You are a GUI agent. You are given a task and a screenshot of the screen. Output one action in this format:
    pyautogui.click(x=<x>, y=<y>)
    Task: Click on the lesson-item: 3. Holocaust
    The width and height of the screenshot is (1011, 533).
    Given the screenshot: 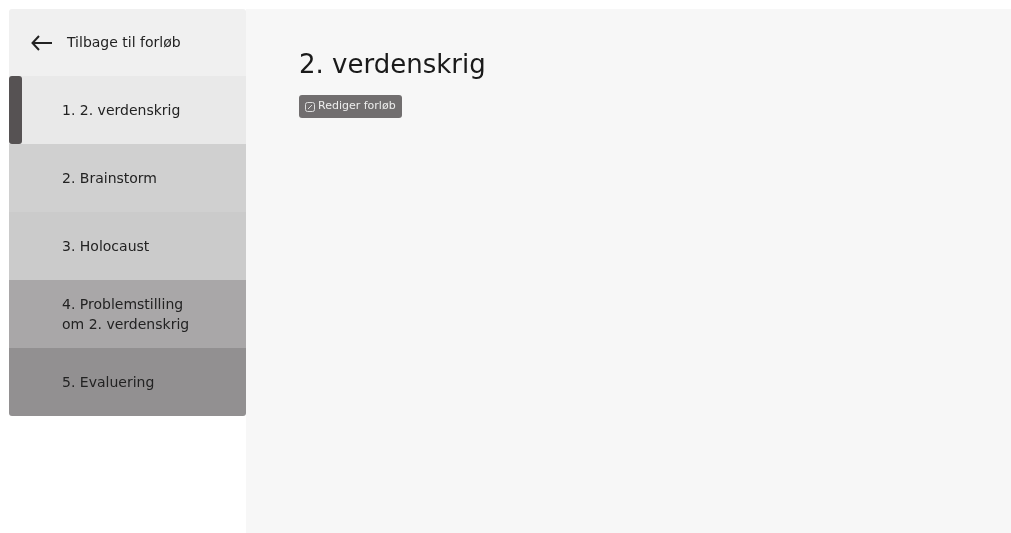 What is the action you would take?
    pyautogui.click(x=127, y=246)
    